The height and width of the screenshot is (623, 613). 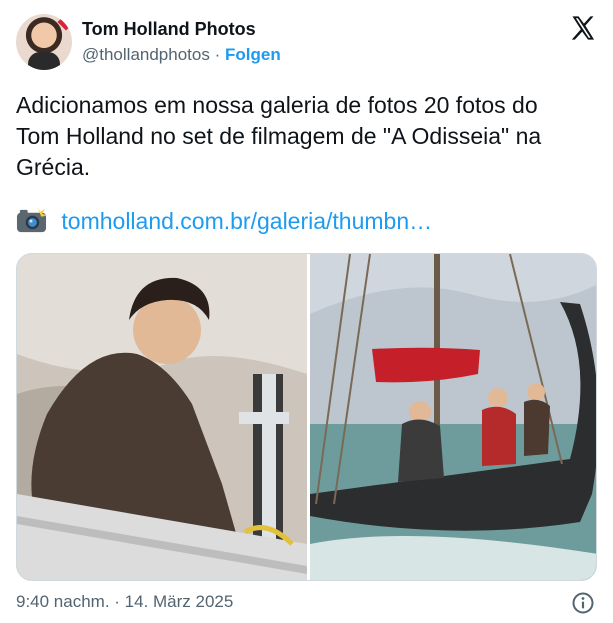 What do you see at coordinates (583, 603) in the screenshot?
I see `info-icon` at bounding box center [583, 603].